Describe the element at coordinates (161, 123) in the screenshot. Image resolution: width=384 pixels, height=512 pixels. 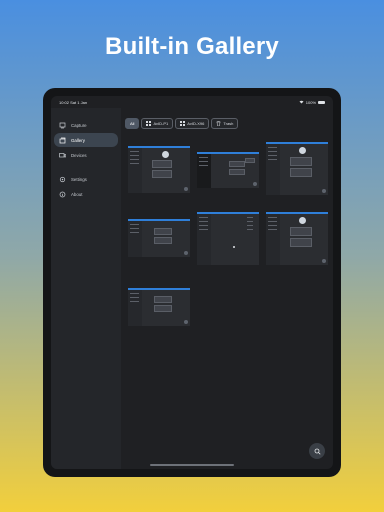
I see `filter-chip-label: AvID-P1` at that location.